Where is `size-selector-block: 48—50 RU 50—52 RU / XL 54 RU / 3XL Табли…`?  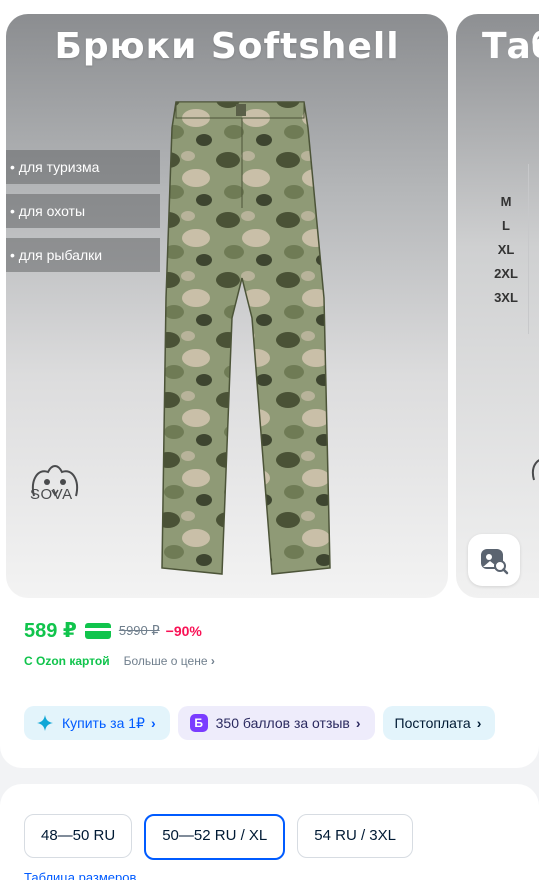 size-selector-block: 48—50 RU 50—52 RU / XL 54 RU / 3XL Табли… is located at coordinates (269, 832).